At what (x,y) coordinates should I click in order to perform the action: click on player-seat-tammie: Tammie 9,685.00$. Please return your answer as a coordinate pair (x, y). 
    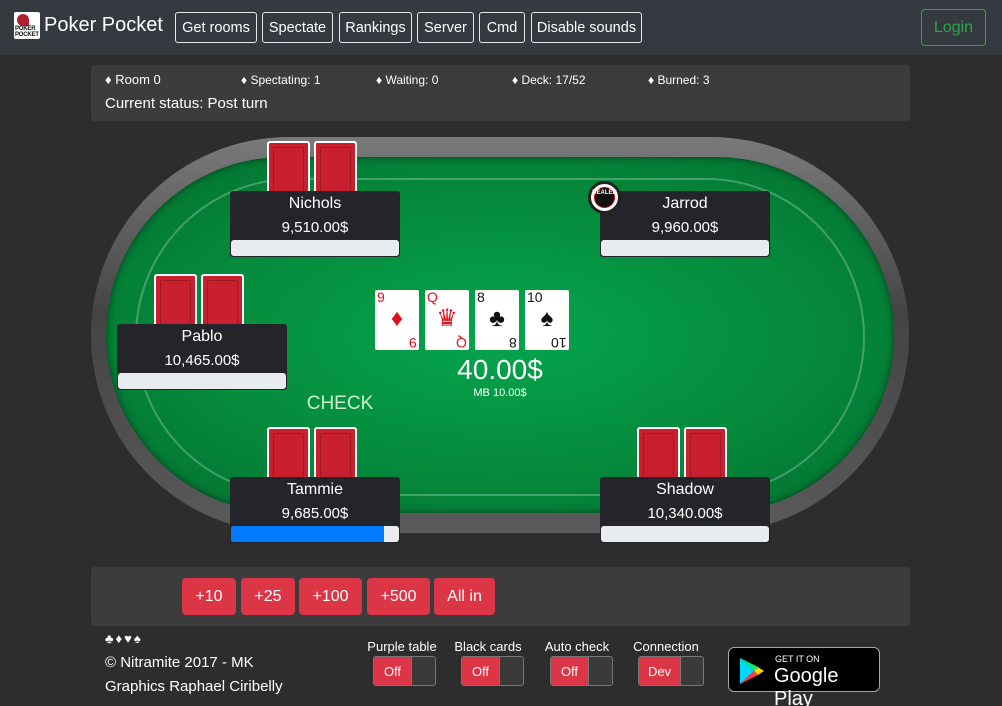
    Looking at the image, I should click on (315, 510).